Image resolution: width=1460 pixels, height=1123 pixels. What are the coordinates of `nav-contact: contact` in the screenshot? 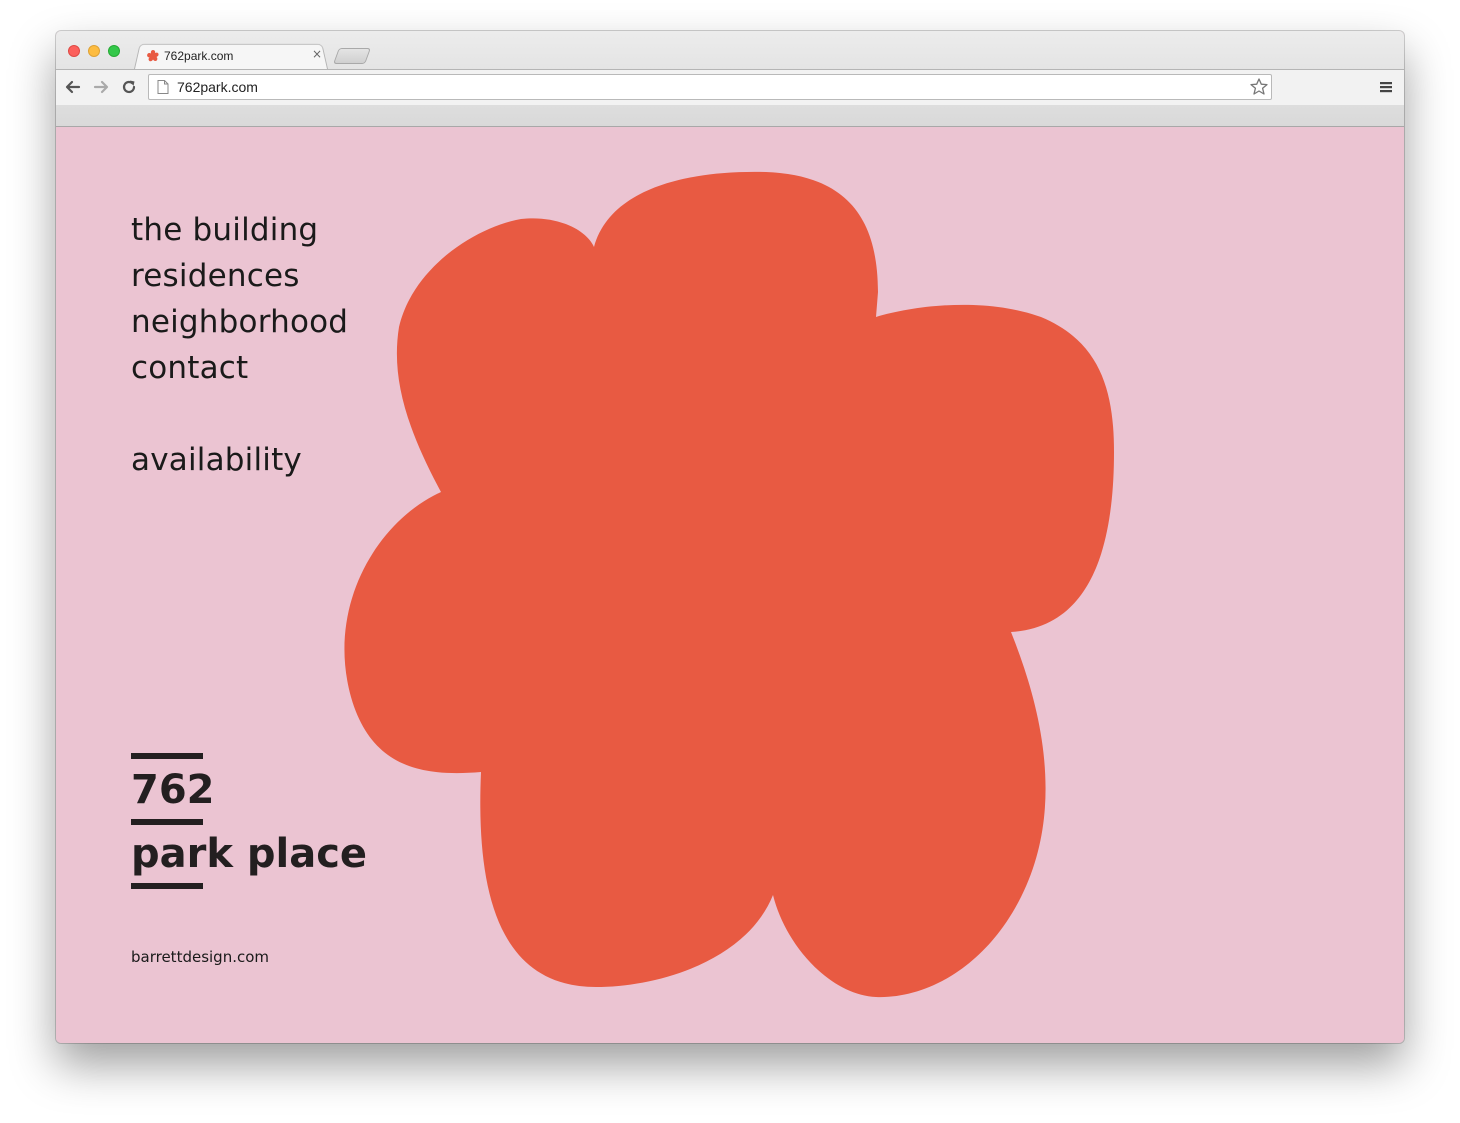 It's located at (239, 368).